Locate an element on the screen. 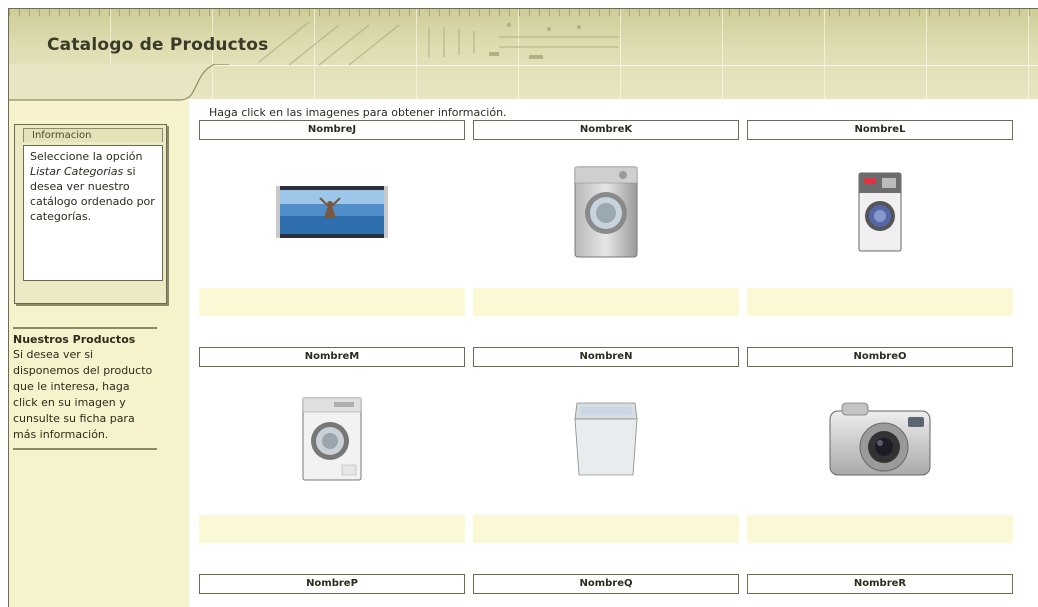 The height and width of the screenshot is (607, 1038). tv-icon is located at coordinates (332, 212).